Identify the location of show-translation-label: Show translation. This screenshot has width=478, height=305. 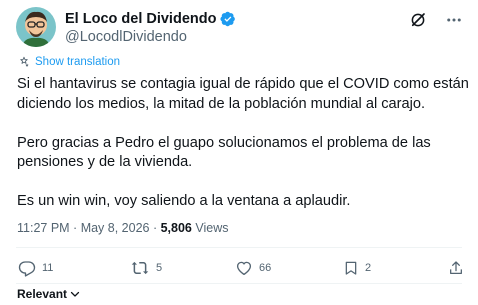
(78, 62).